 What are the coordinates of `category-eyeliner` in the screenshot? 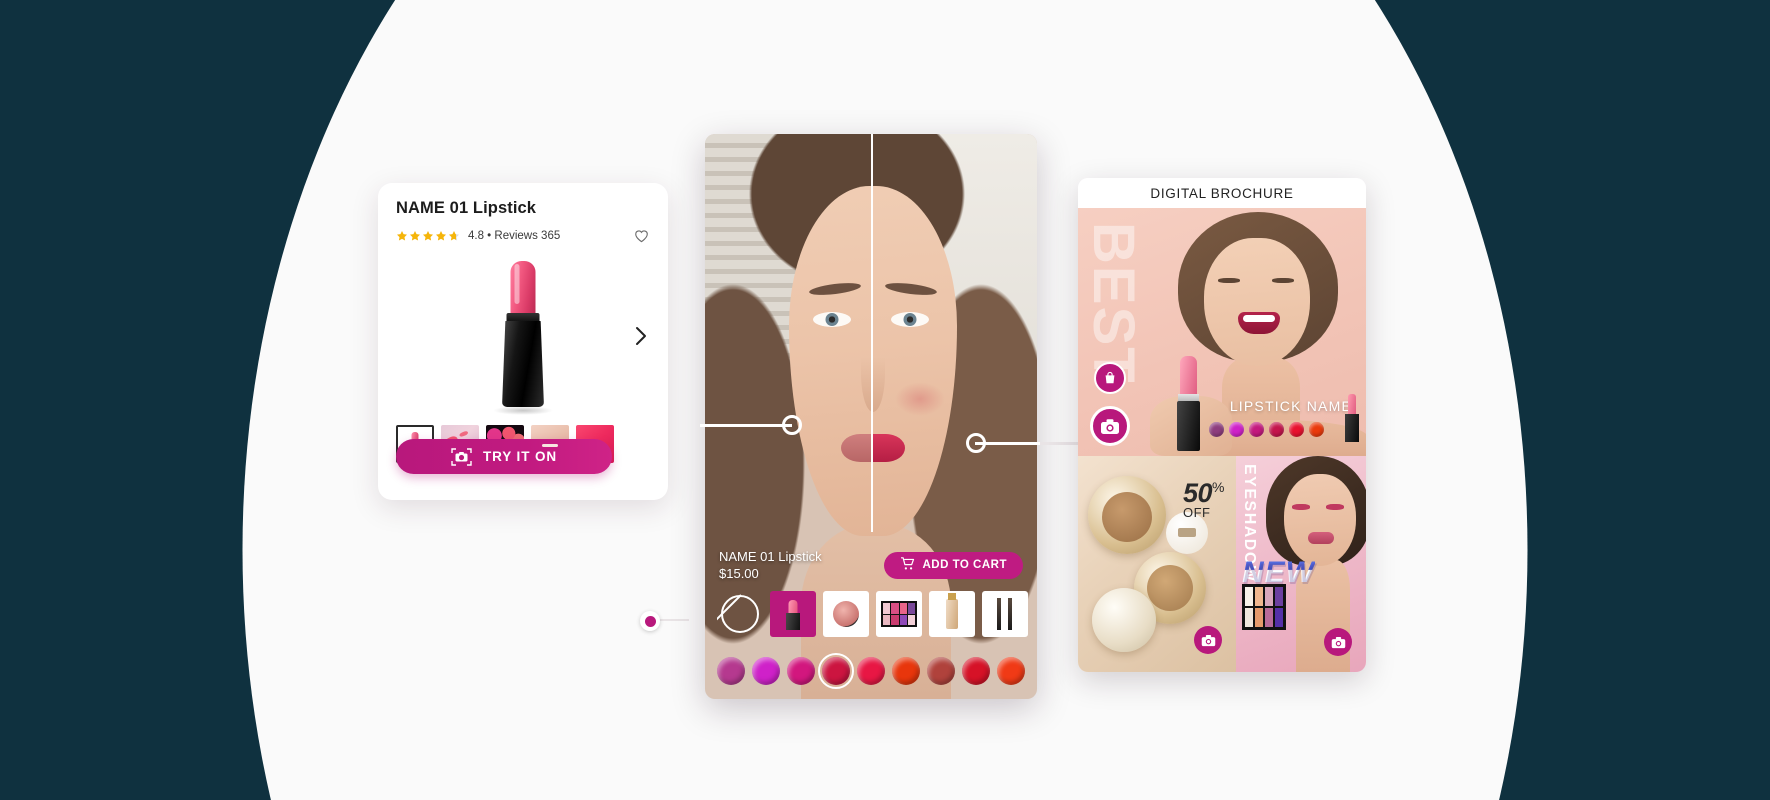 It's located at (1005, 614).